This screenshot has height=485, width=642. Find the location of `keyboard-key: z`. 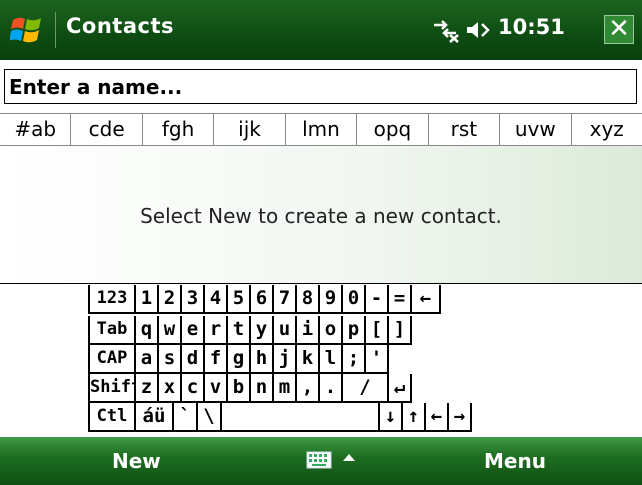

keyboard-key: z is located at coordinates (147, 388).